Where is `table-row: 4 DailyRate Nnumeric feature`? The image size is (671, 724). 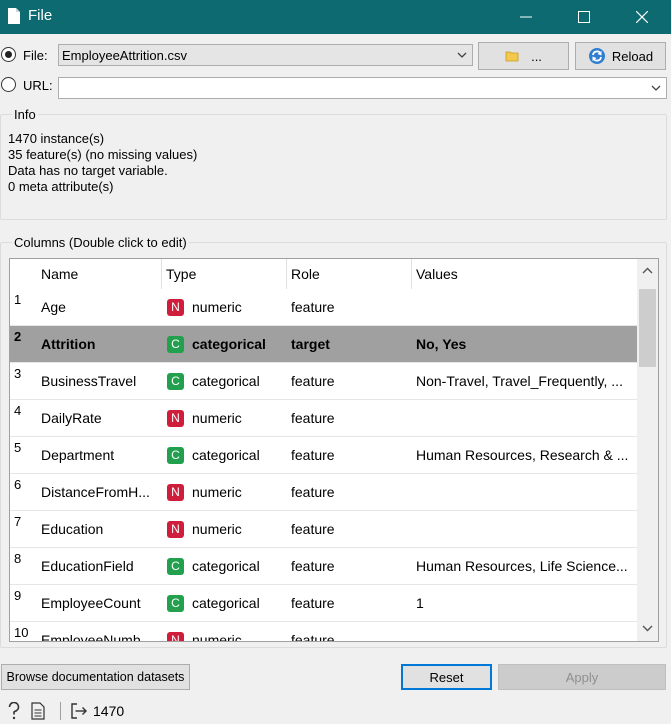 table-row: 4 DailyRate Nnumeric feature is located at coordinates (324, 418).